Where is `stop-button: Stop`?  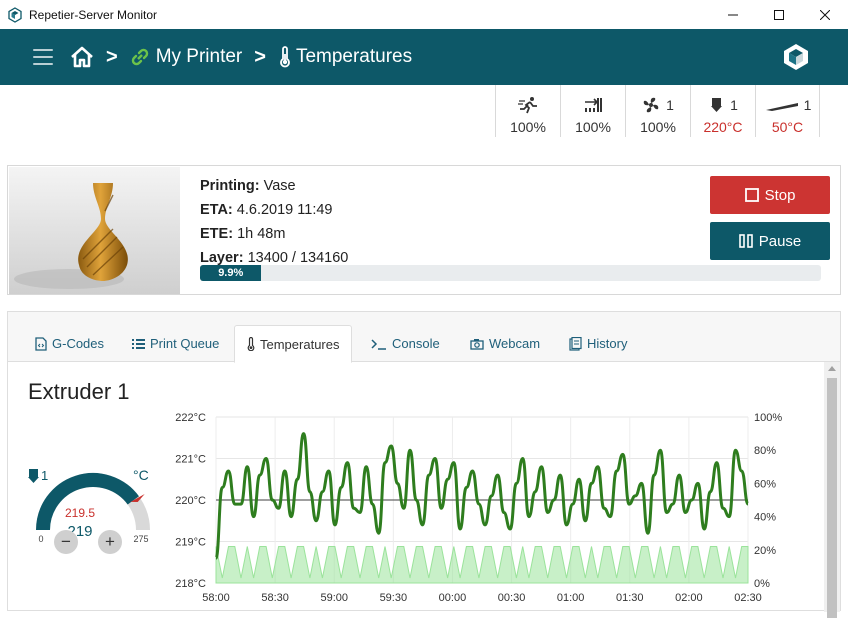 stop-button: Stop is located at coordinates (770, 195).